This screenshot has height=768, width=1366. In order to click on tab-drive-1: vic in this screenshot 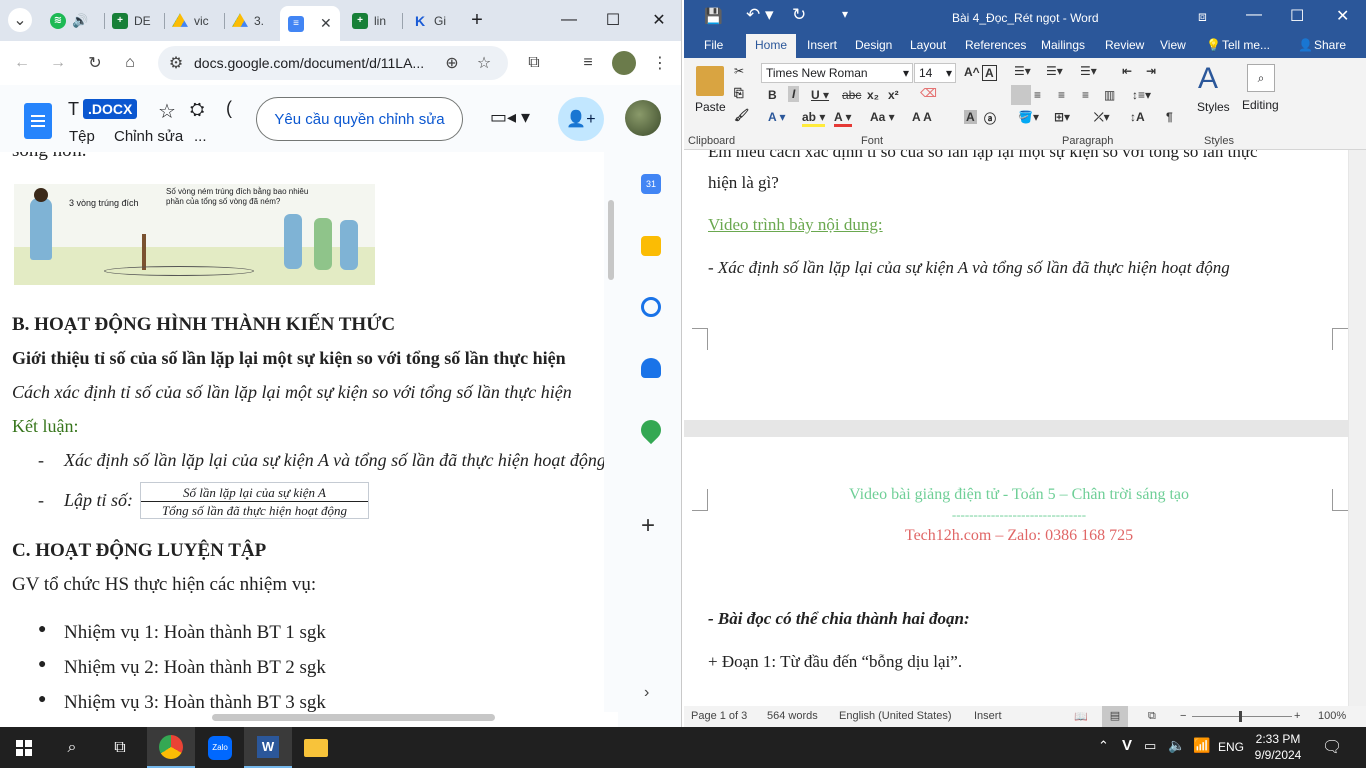, I will do `click(194, 20)`.